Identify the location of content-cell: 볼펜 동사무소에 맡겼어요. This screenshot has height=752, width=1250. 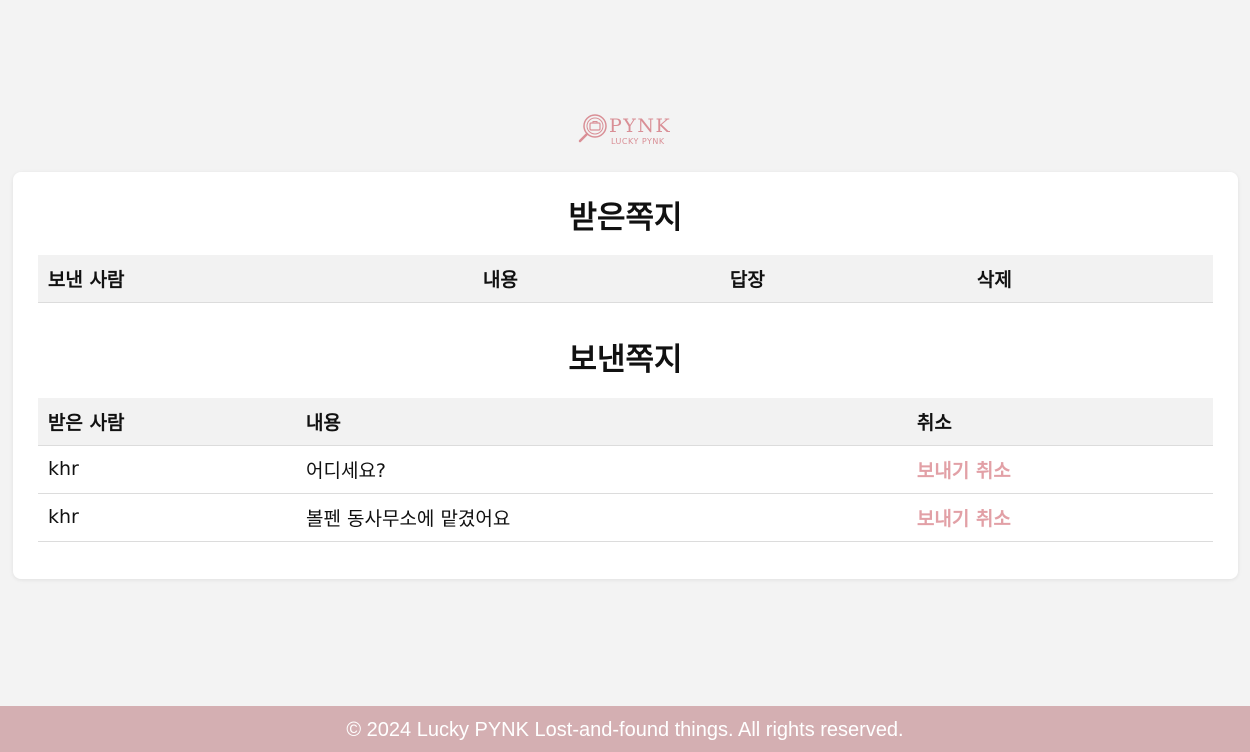
(601, 517).